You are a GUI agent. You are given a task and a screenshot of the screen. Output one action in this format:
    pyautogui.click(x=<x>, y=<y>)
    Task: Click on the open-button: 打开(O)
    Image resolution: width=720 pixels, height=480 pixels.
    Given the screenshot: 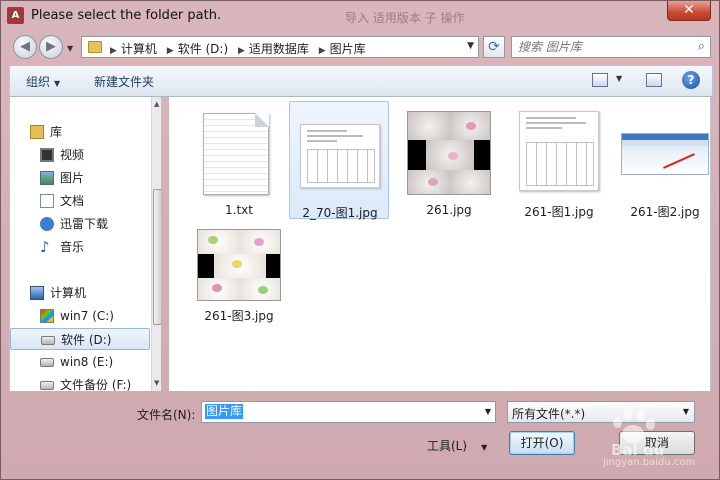 What is the action you would take?
    pyautogui.click(x=542, y=443)
    